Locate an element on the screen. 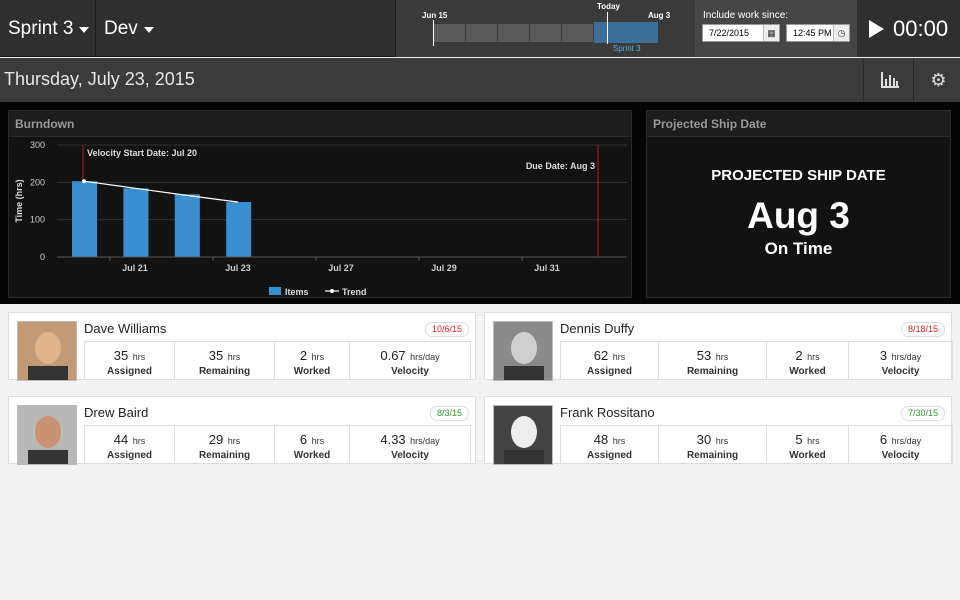 This screenshot has width=960, height=600. since-date-value: 7/22/2015 is located at coordinates (729, 33).